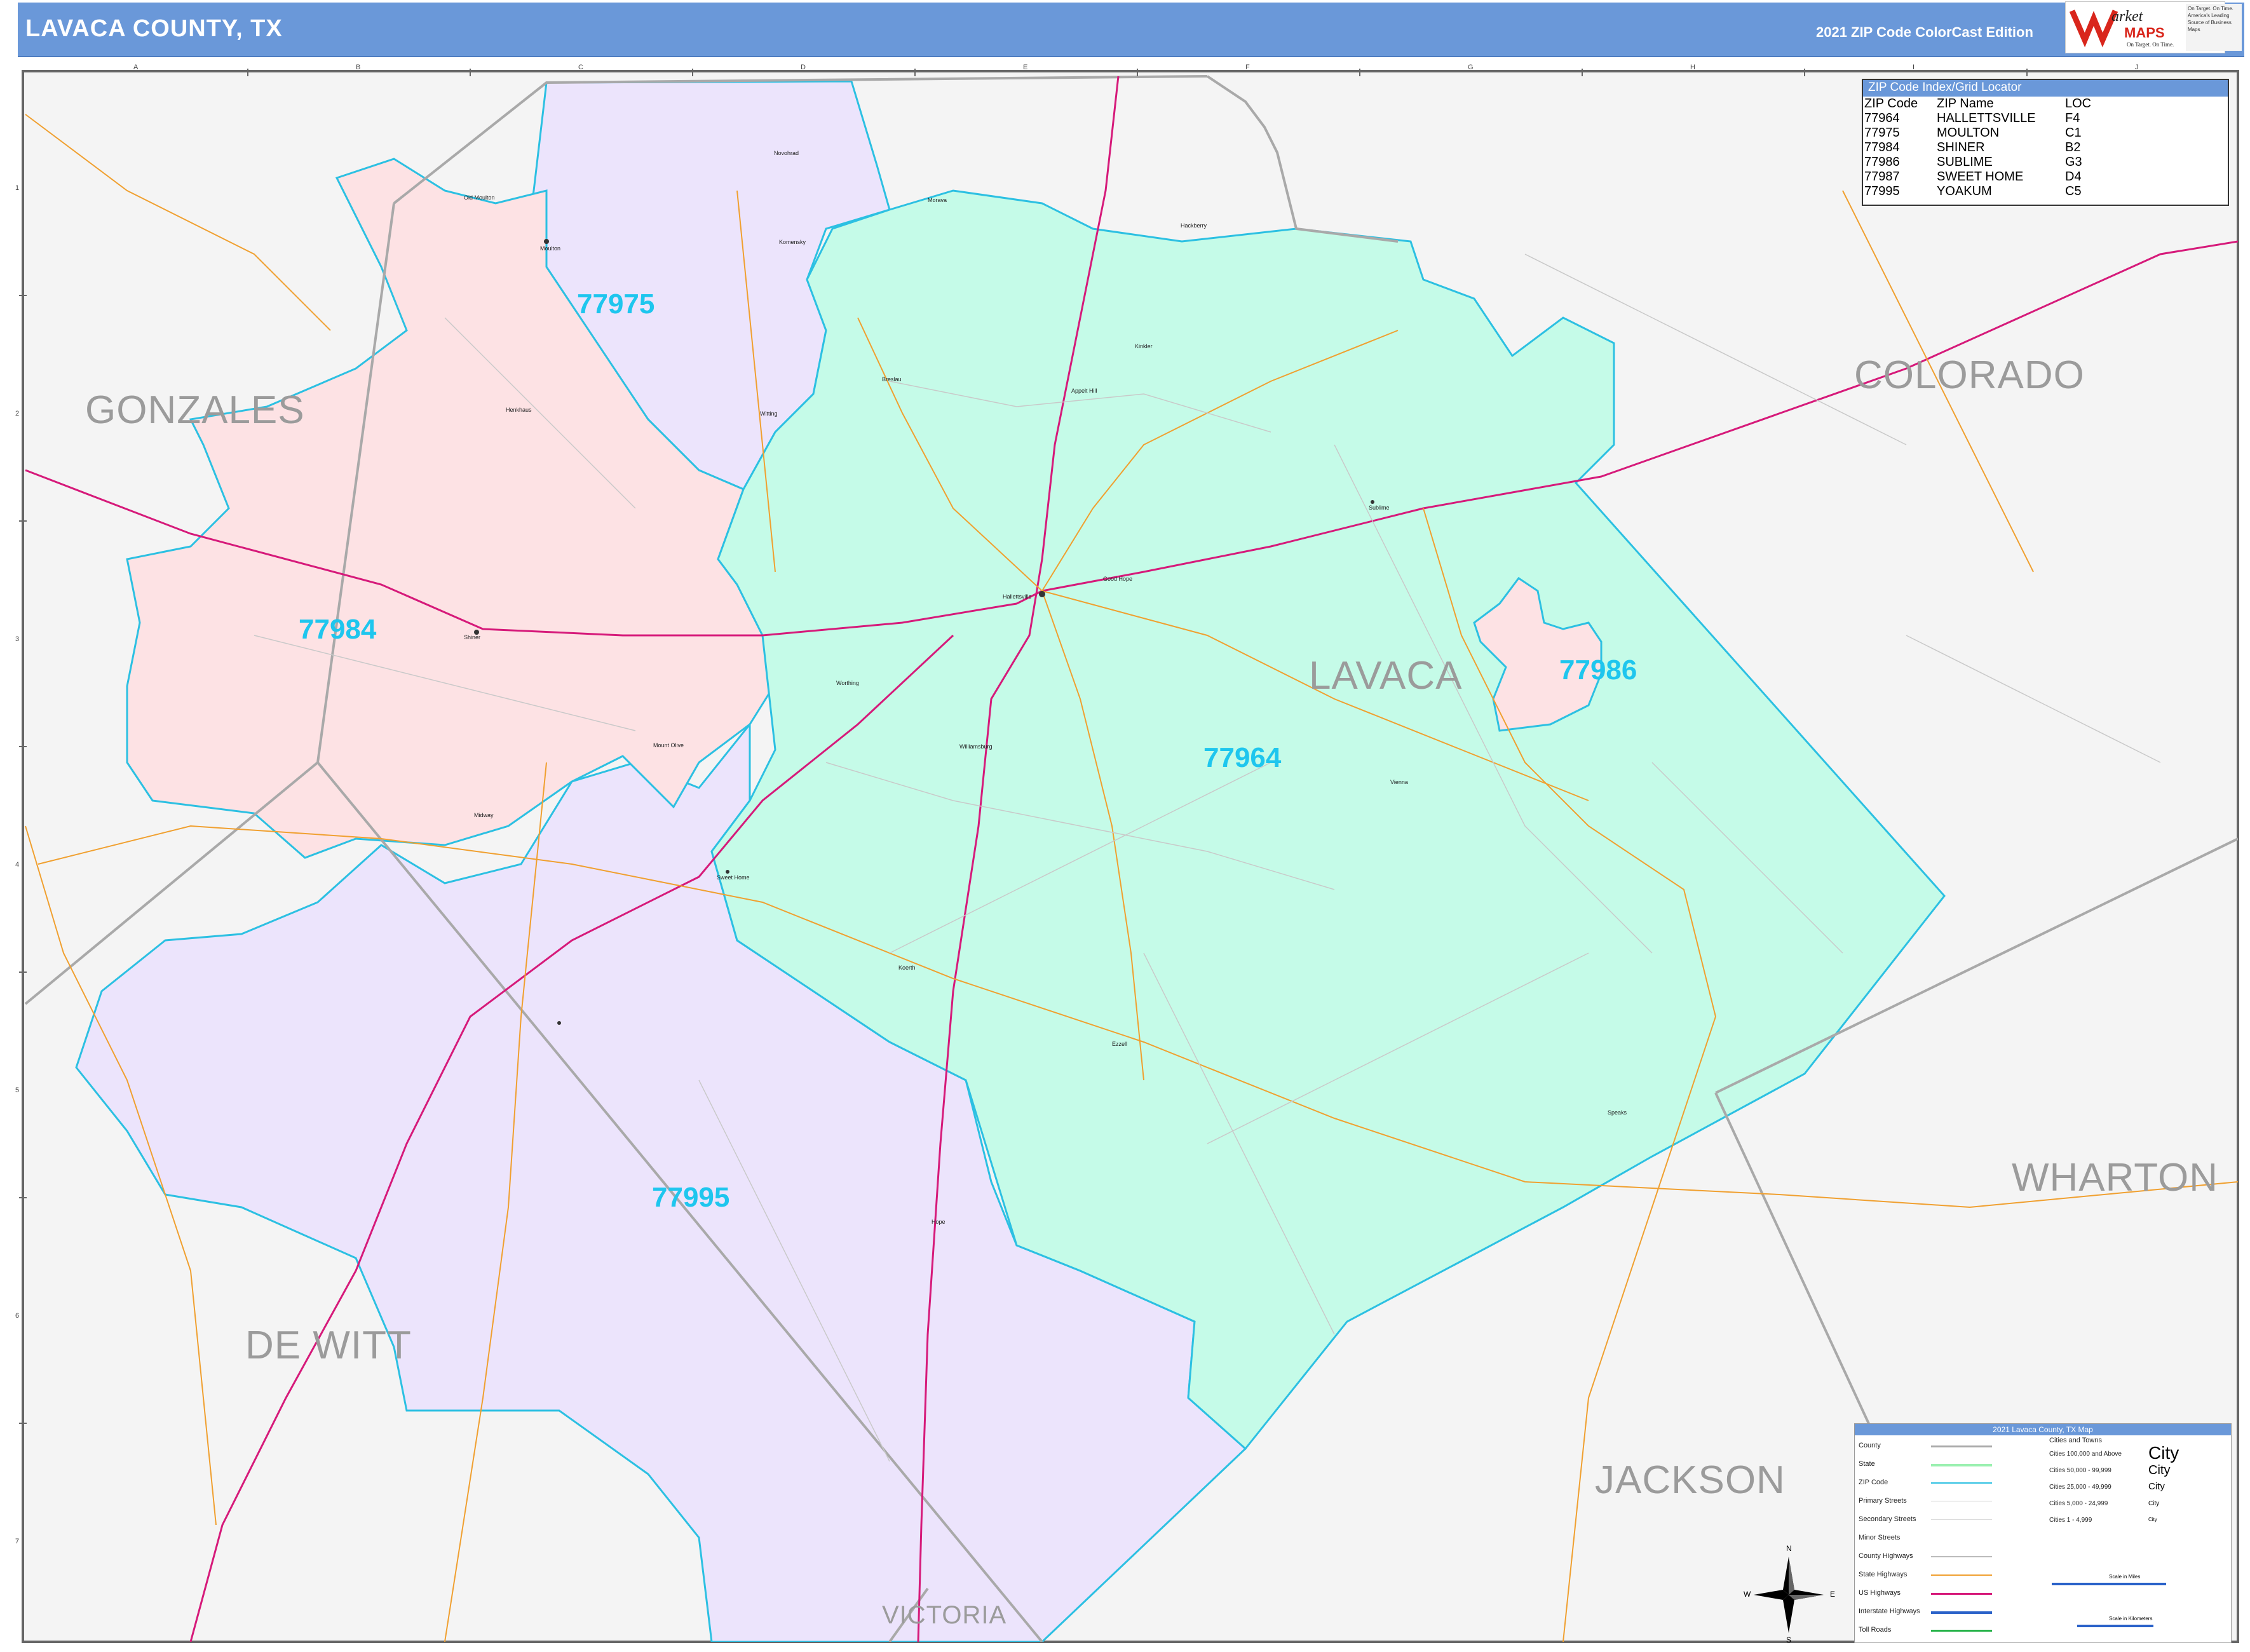 This screenshot has width=2250, height=1652. What do you see at coordinates (1598, 670) in the screenshot?
I see `zip-label-77986: 77986` at bounding box center [1598, 670].